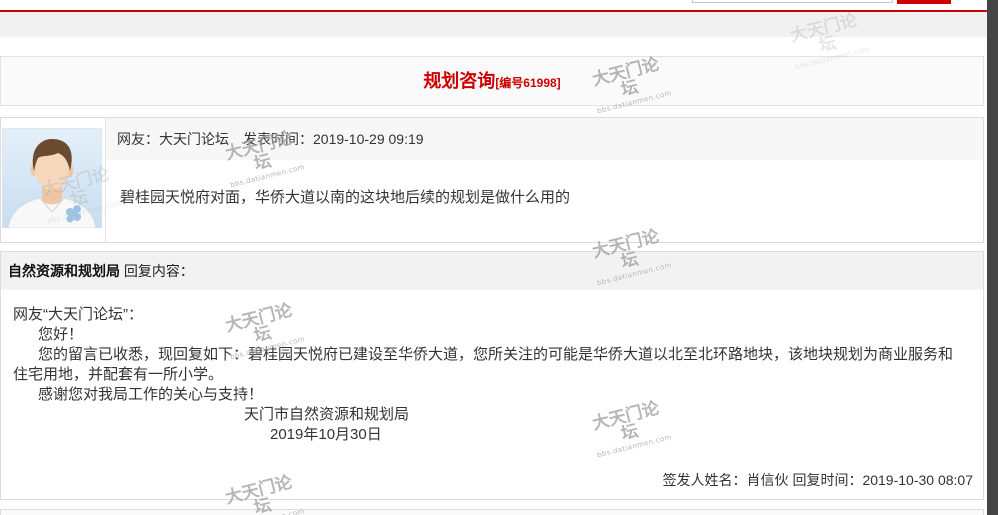 Image resolution: width=998 pixels, height=515 pixels. I want to click on topic-title-box: 规划咨询[编号61998], so click(492, 81).